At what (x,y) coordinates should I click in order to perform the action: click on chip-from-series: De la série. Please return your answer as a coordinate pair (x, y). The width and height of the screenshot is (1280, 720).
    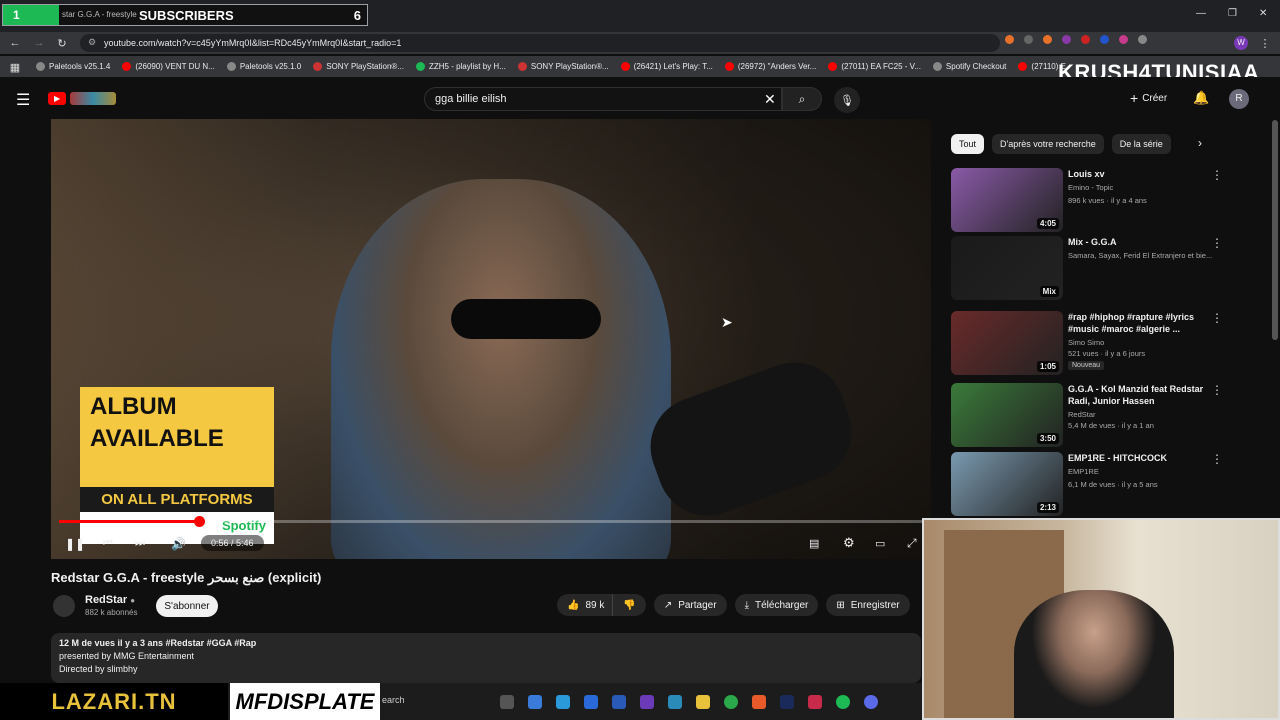
    Looking at the image, I should click on (1141, 144).